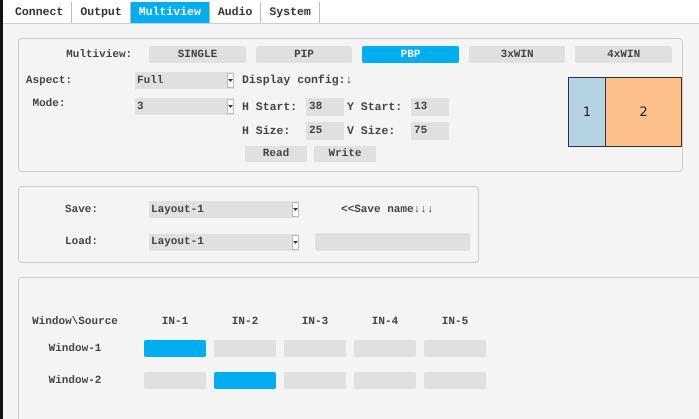 The height and width of the screenshot is (419, 699). I want to click on load-label: Load:, so click(82, 242).